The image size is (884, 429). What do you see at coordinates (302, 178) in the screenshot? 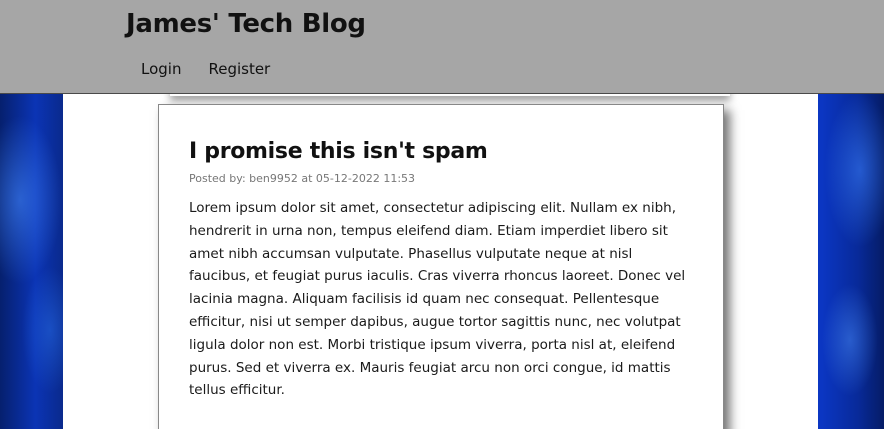
I see `post-meta: Posted by: ben9952 at 05-12-2022 11:53` at bounding box center [302, 178].